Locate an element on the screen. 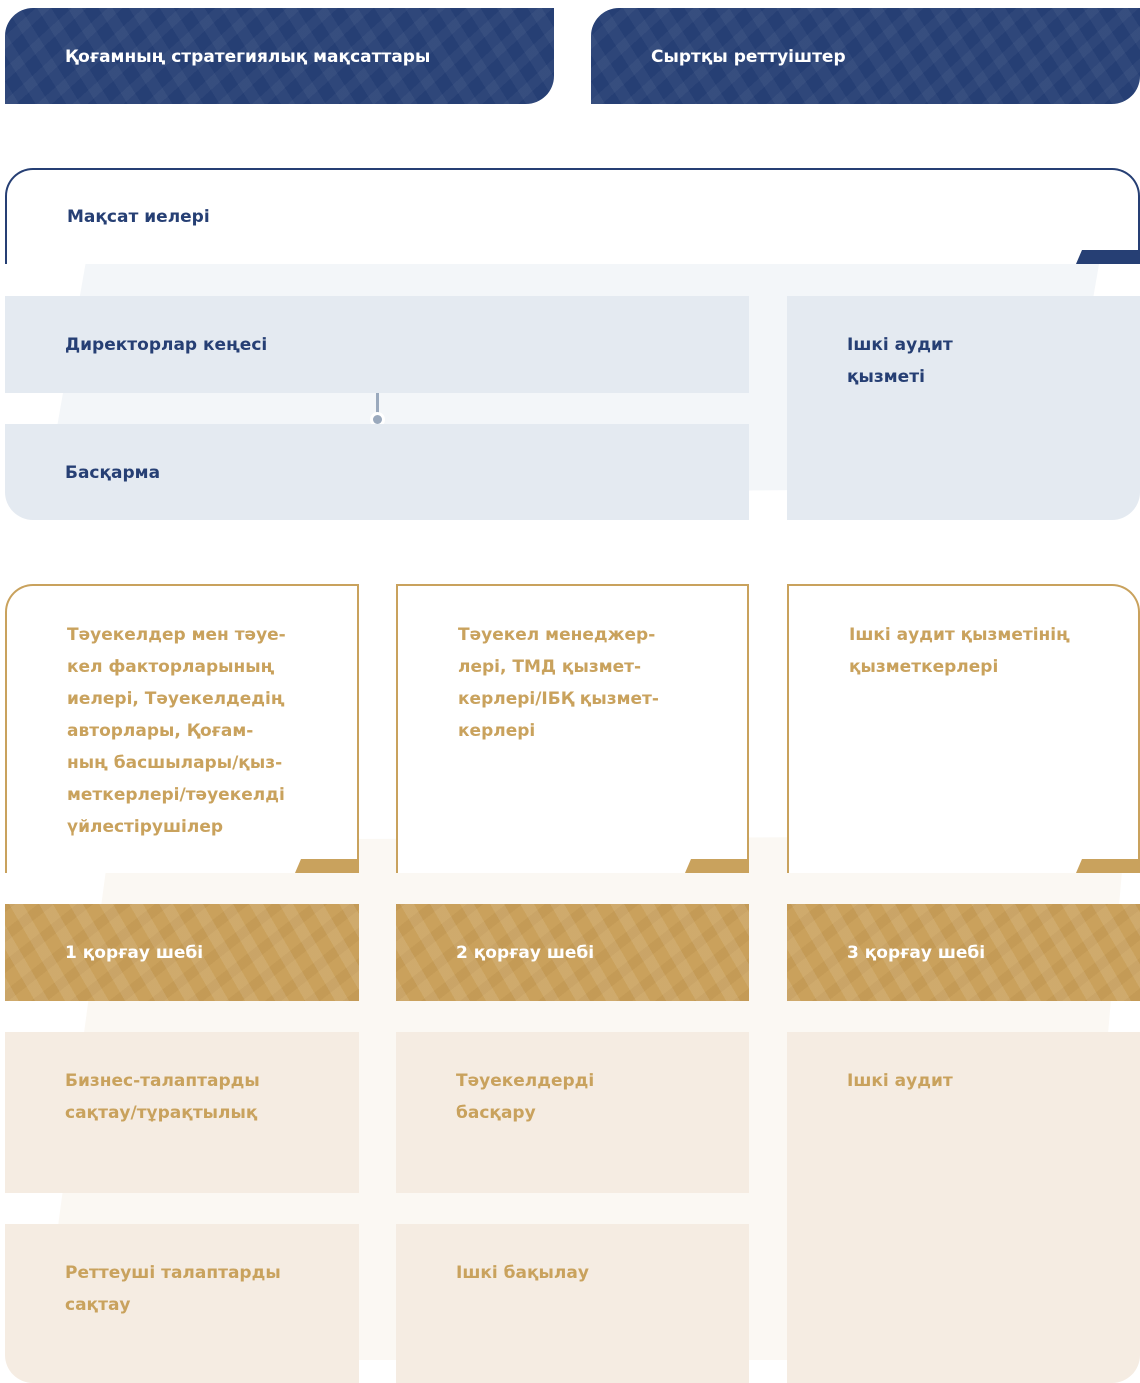  line3-defense-ribbon: 3 қорғау шебі is located at coordinates (963, 952).